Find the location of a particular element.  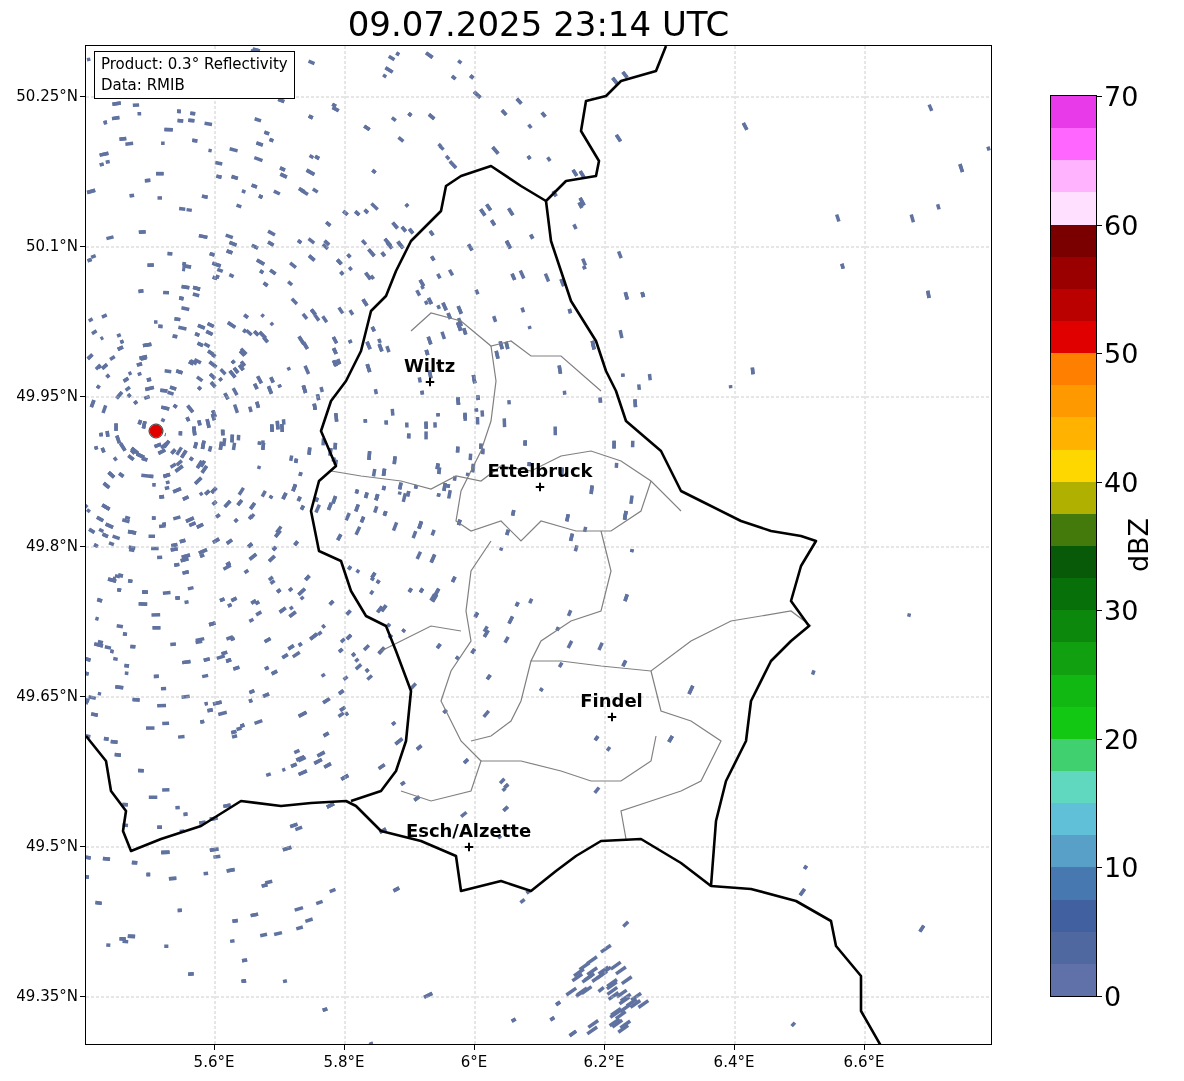

info-text: Data: RMIB is located at coordinates (143, 85).